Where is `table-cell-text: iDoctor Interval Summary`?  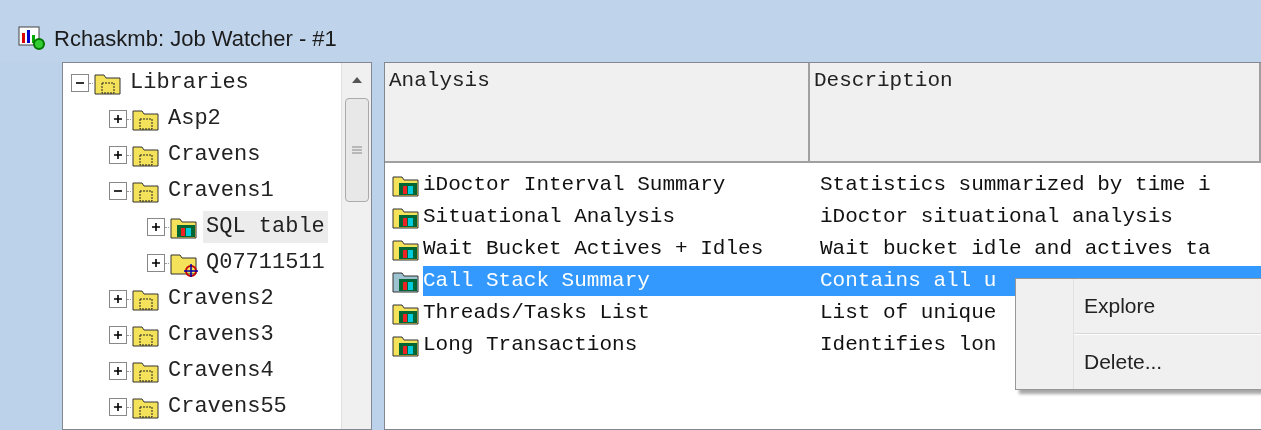 table-cell-text: iDoctor Interval Summary is located at coordinates (575, 185).